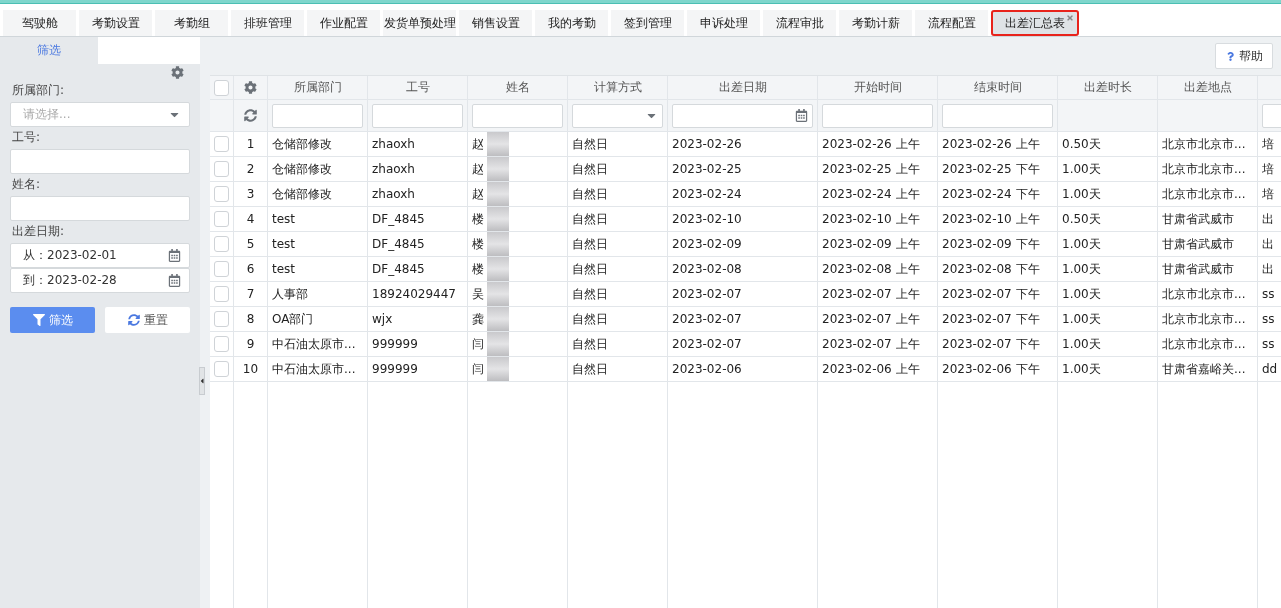 This screenshot has width=1281, height=608. I want to click on tab: 驾驶舱, so click(39, 23).